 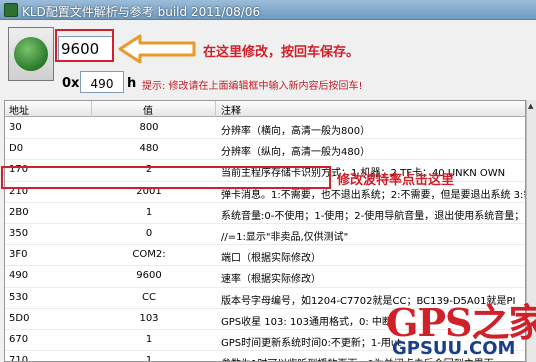 I want to click on annotation-edit-here: 在这里修改，按回车保存。, so click(x=281, y=52).